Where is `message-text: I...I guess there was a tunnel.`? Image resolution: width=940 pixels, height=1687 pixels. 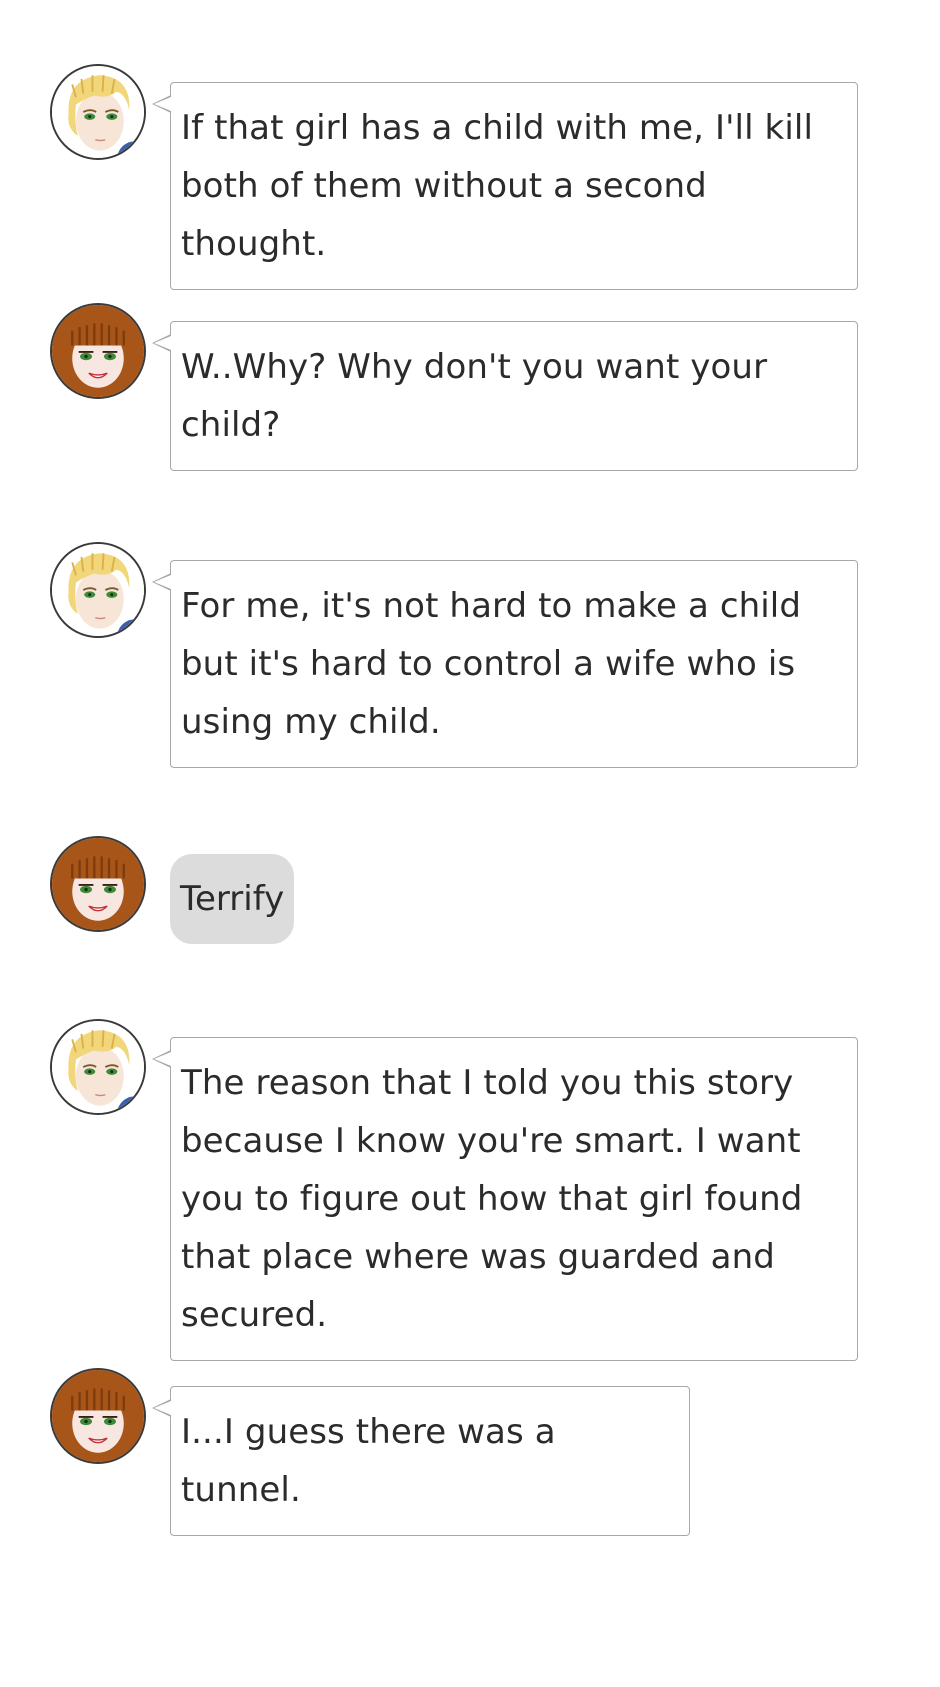 message-text: I...I guess there was a tunnel. is located at coordinates (368, 1461).